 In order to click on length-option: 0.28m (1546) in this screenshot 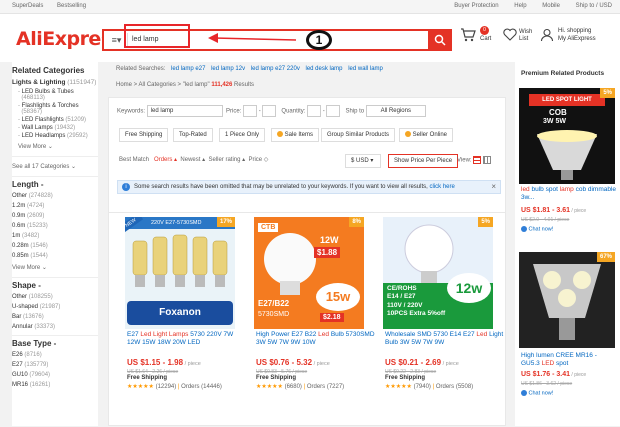, I will do `click(55, 246)`.